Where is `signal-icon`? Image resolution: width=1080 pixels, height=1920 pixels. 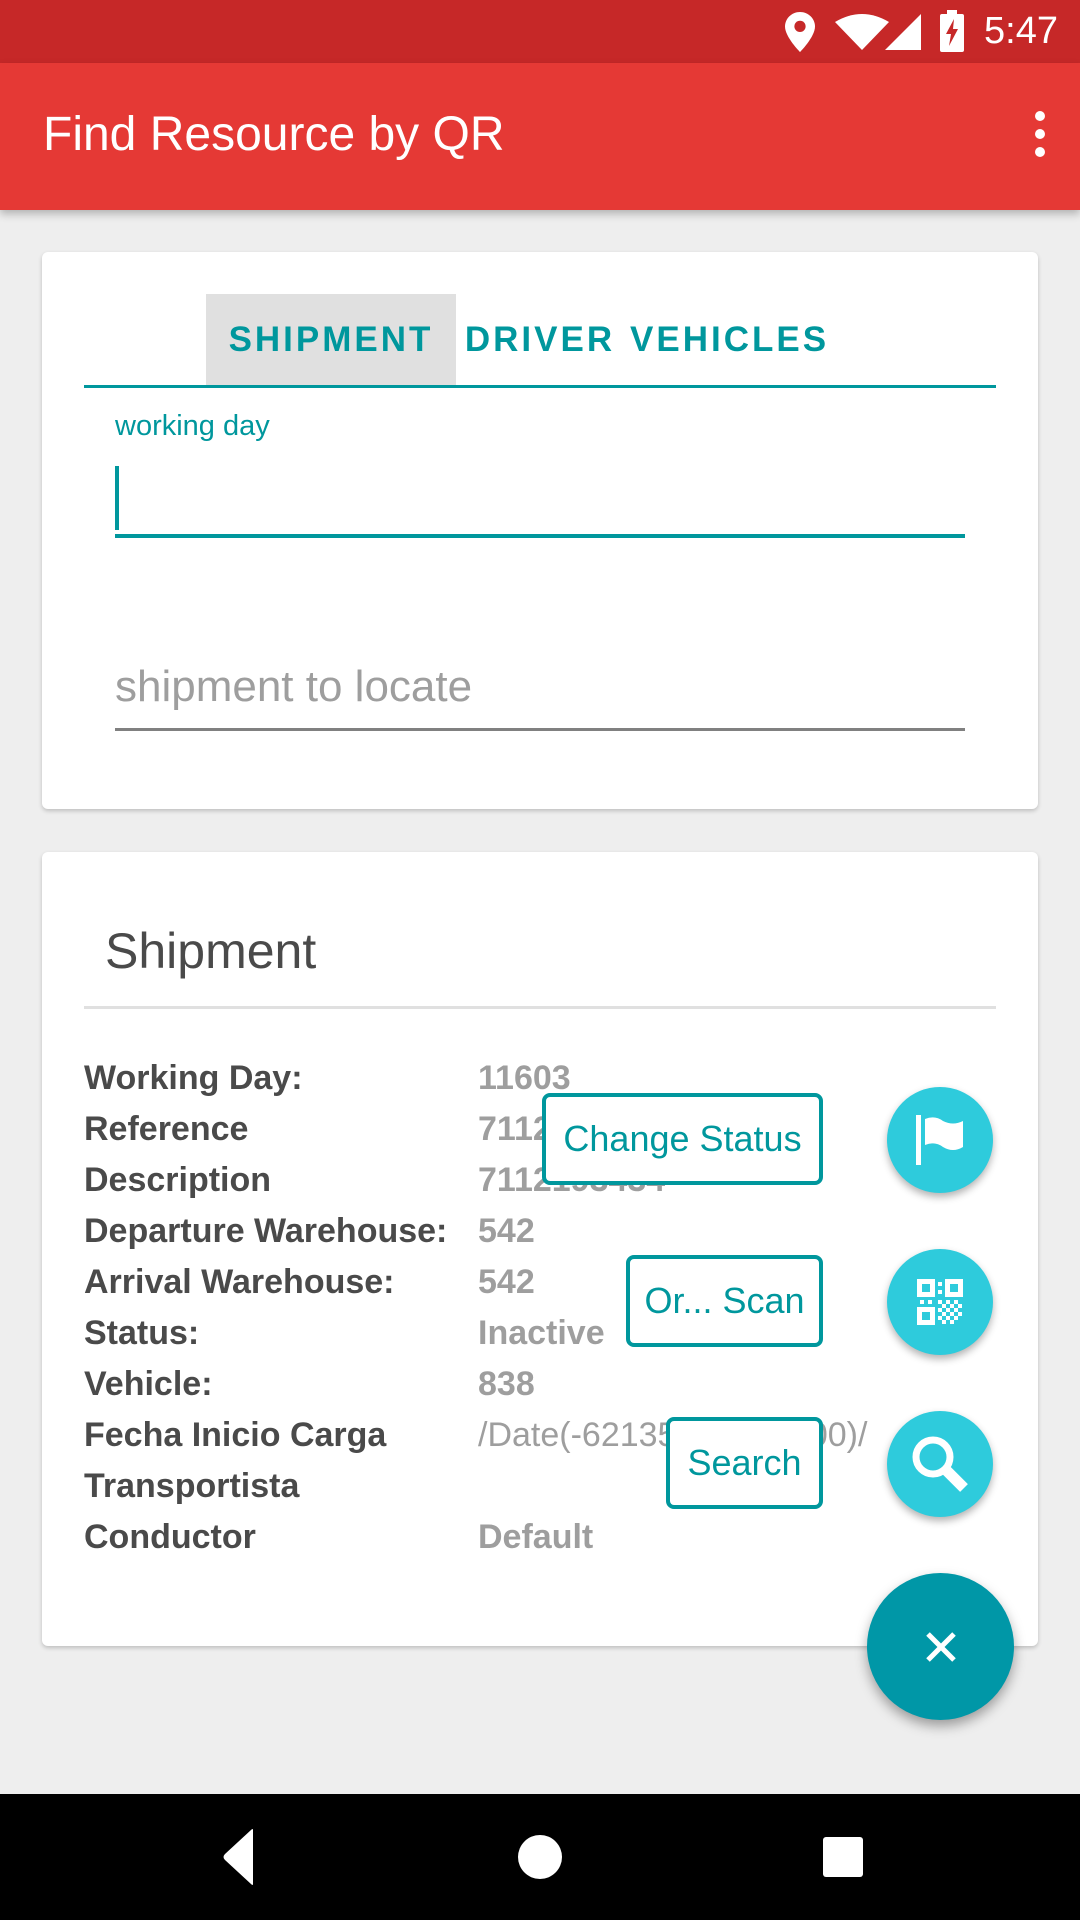
signal-icon is located at coordinates (903, 32).